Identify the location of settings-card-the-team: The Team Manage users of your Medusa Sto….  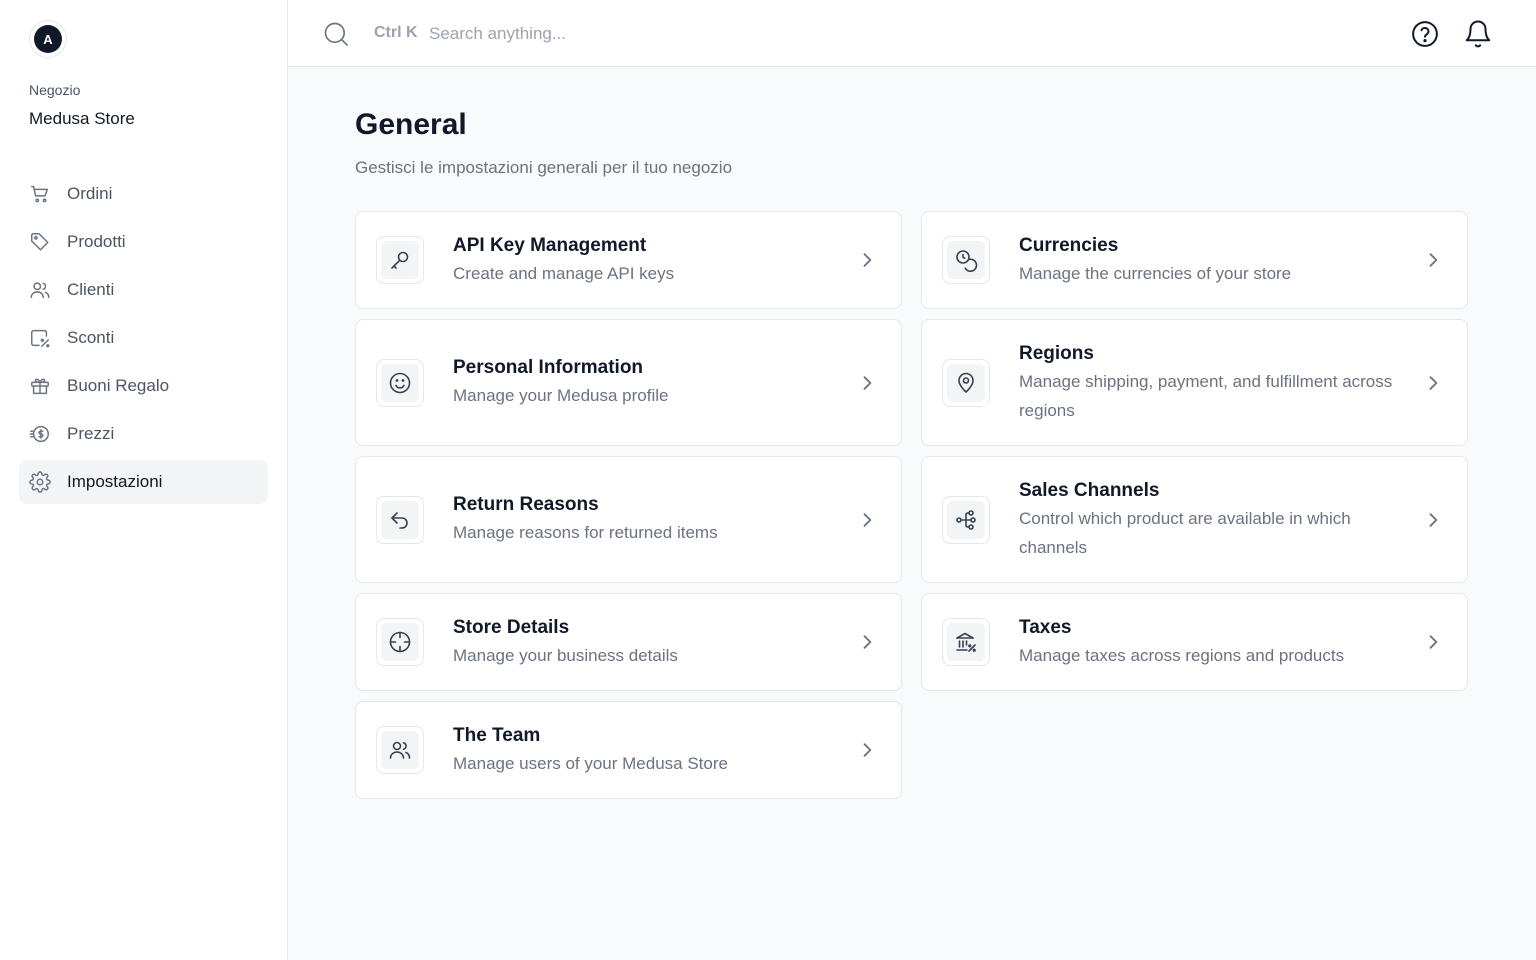
(628, 750).